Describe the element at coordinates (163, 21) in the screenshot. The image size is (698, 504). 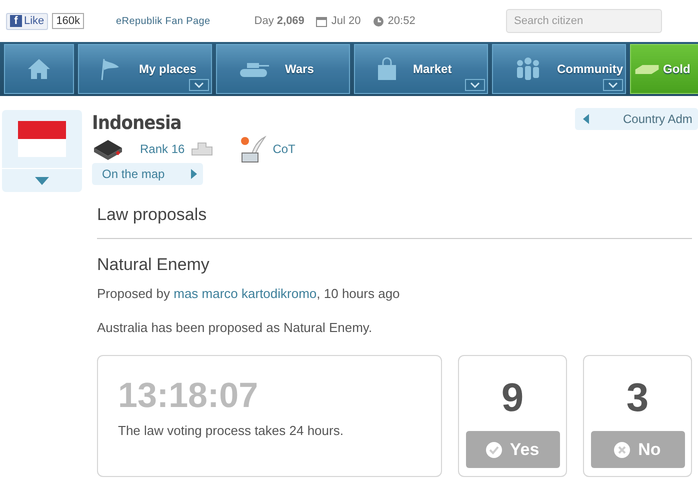
I see `fan-page-link: eRepublik Fan Page` at that location.